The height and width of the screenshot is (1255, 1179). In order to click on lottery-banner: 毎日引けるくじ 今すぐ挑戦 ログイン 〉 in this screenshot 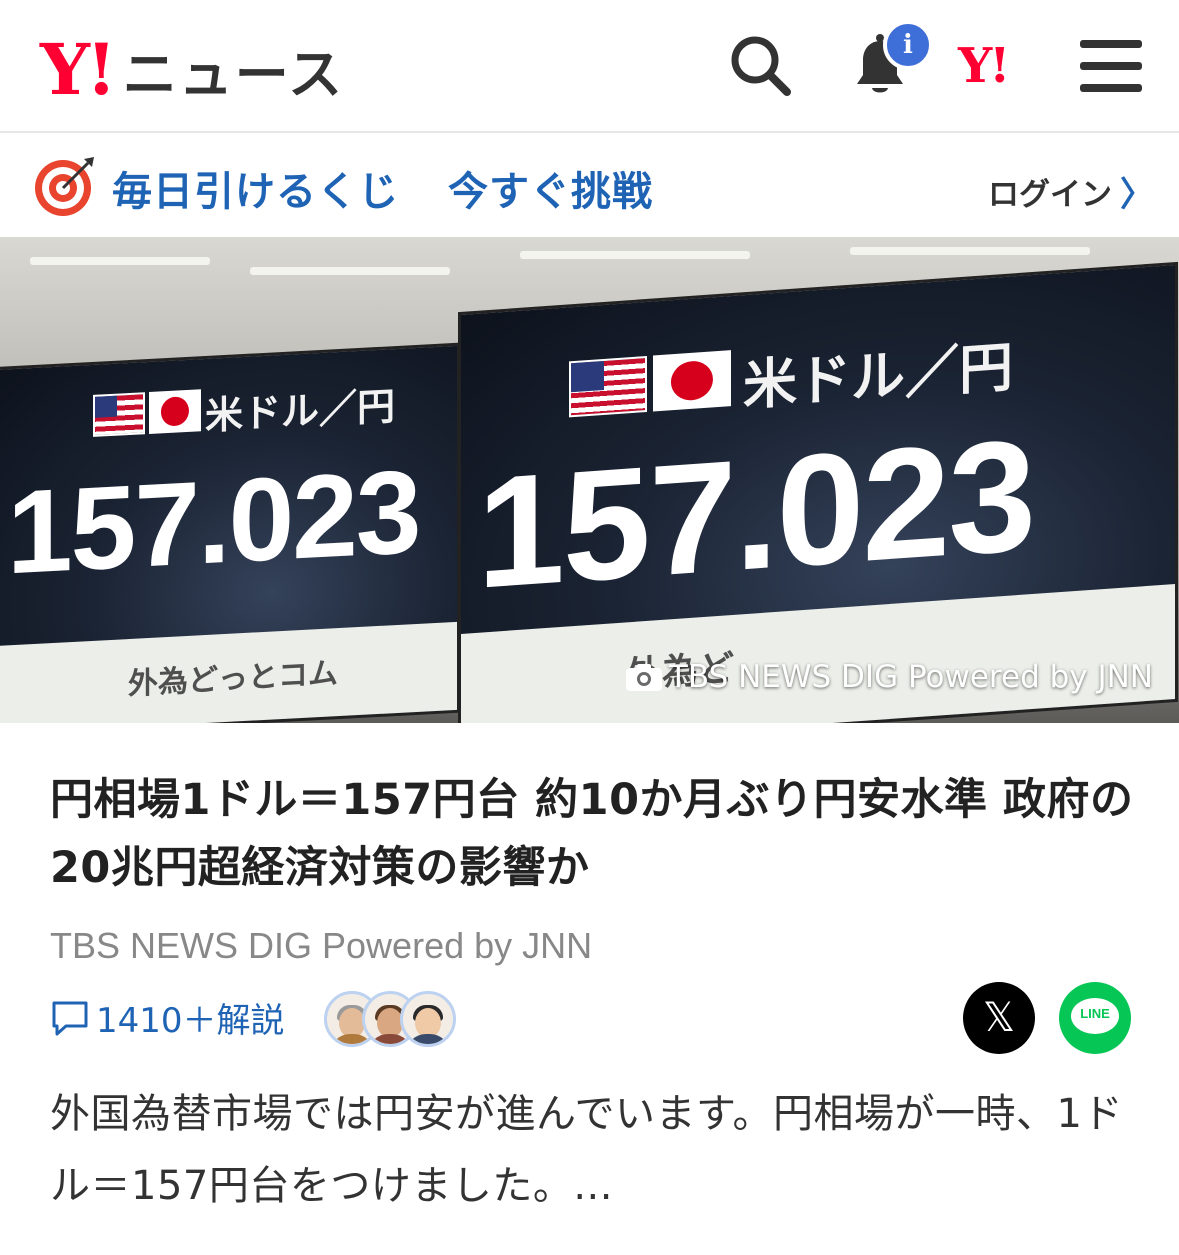, I will do `click(589, 186)`.